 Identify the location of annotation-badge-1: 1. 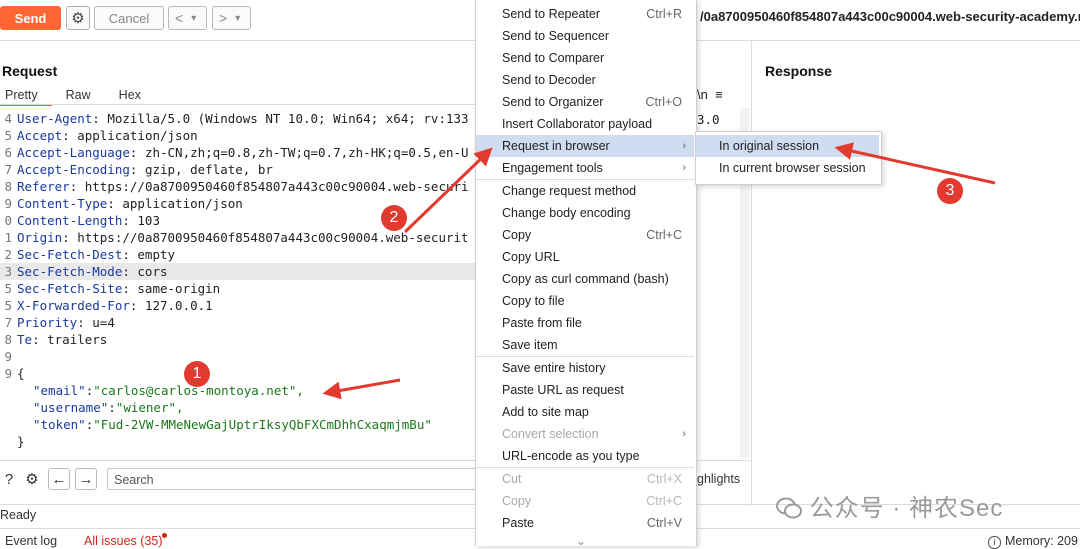
(197, 374).